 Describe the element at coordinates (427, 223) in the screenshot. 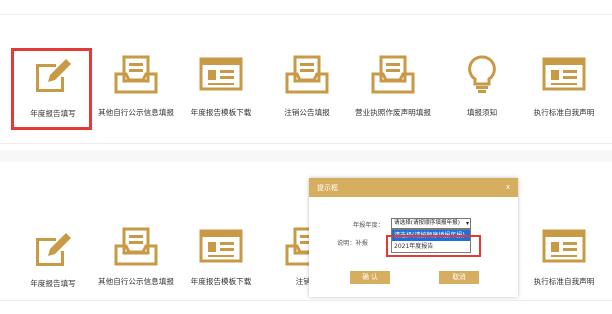

I see `year-select-value: 请选择(请按顺序填报年报)` at that location.